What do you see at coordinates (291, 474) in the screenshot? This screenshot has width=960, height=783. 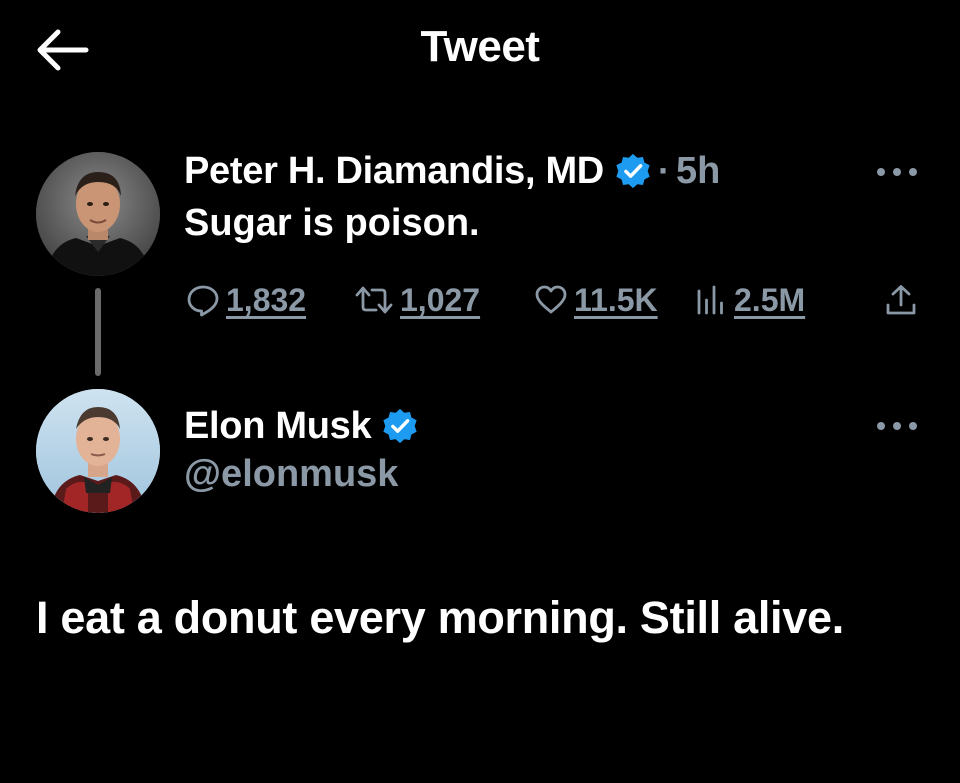 I see `author-handle: @elonmusk` at bounding box center [291, 474].